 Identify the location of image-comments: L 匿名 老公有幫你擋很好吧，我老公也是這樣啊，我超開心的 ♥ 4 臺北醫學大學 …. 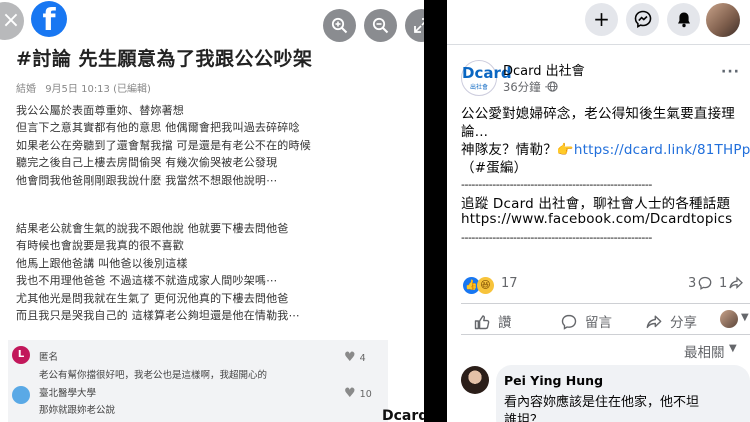
(198, 381).